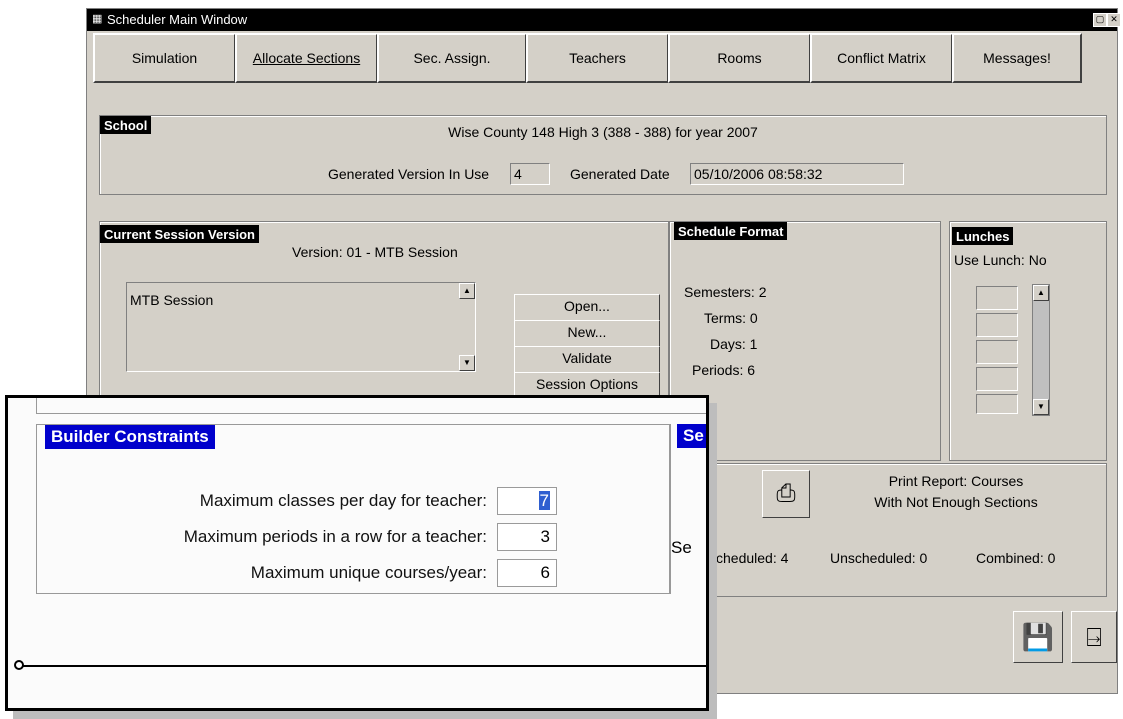 The image size is (1123, 719). I want to click on max-classes-input: 7, so click(527, 501).